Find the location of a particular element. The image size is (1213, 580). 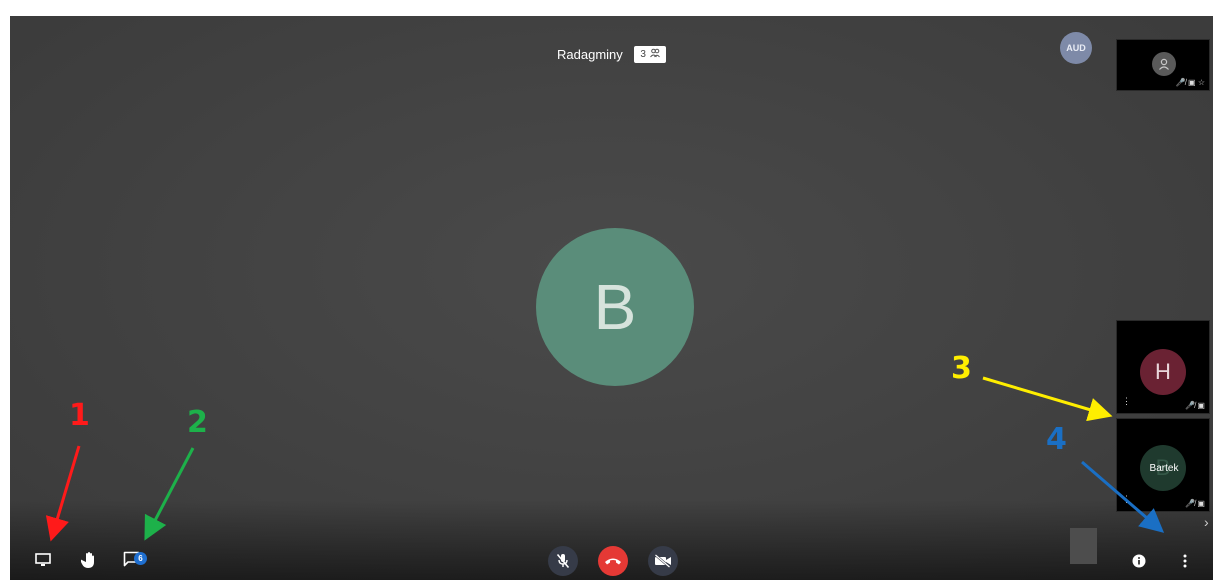

filmstrip-tile-bartek: B Bartek ⋮ 🎤̸ ▣ is located at coordinates (1163, 465).